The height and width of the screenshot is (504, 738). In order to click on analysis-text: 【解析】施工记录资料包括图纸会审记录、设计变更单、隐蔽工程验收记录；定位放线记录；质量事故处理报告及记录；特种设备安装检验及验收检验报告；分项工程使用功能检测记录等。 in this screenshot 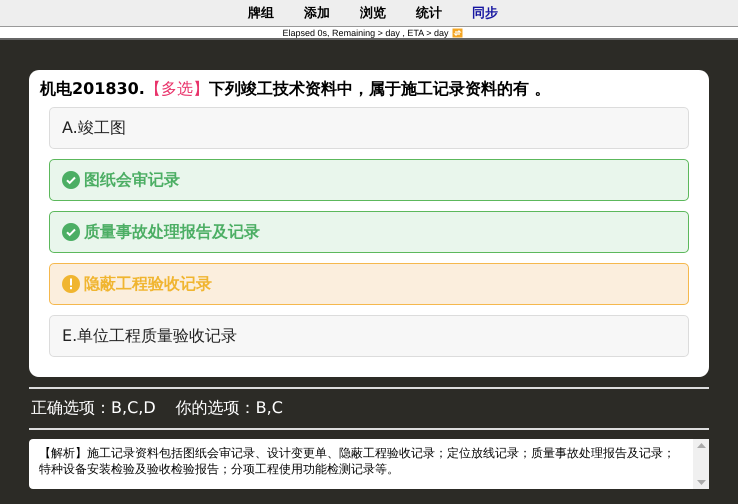, I will do `click(357, 461)`.